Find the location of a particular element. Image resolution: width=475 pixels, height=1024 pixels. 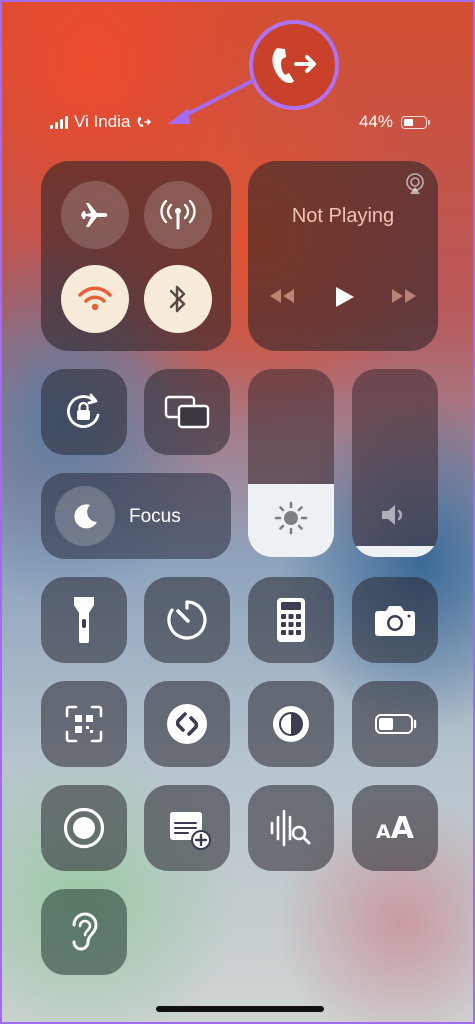

dark-mode-button is located at coordinates (291, 724).